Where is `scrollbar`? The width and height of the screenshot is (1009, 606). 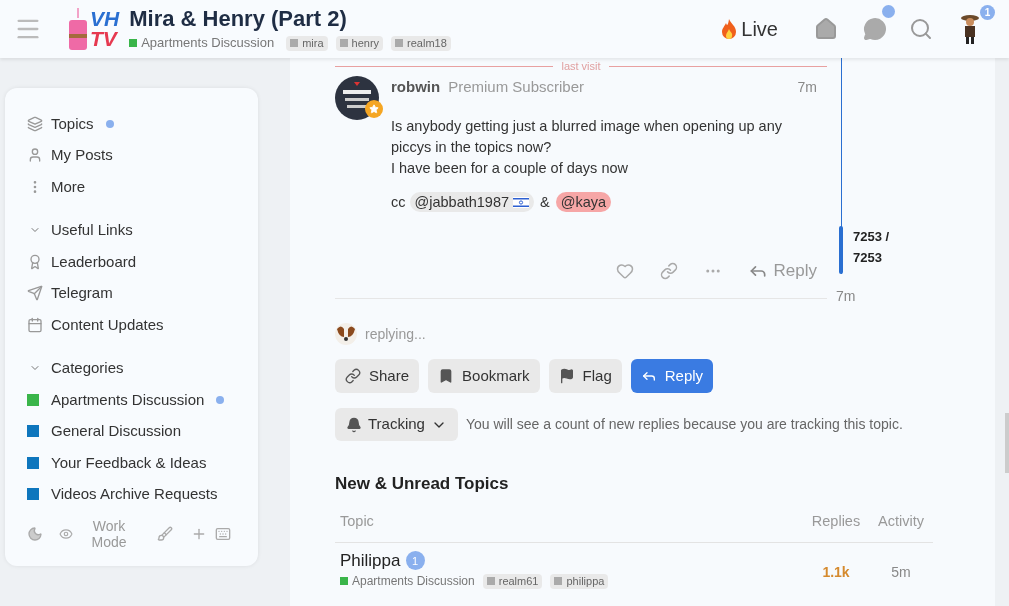 scrollbar is located at coordinates (1007, 443).